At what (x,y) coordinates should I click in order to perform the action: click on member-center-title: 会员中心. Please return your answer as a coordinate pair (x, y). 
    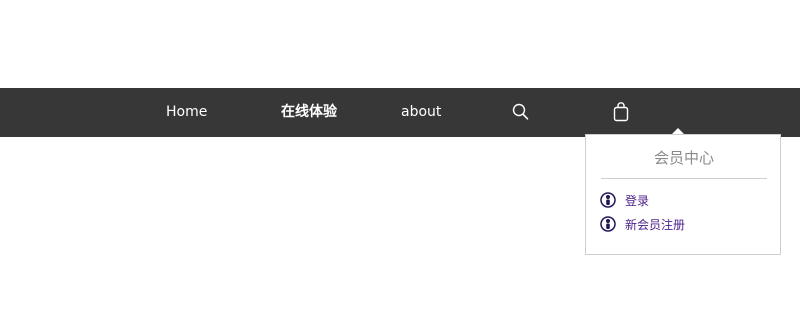
    Looking at the image, I should click on (683, 158).